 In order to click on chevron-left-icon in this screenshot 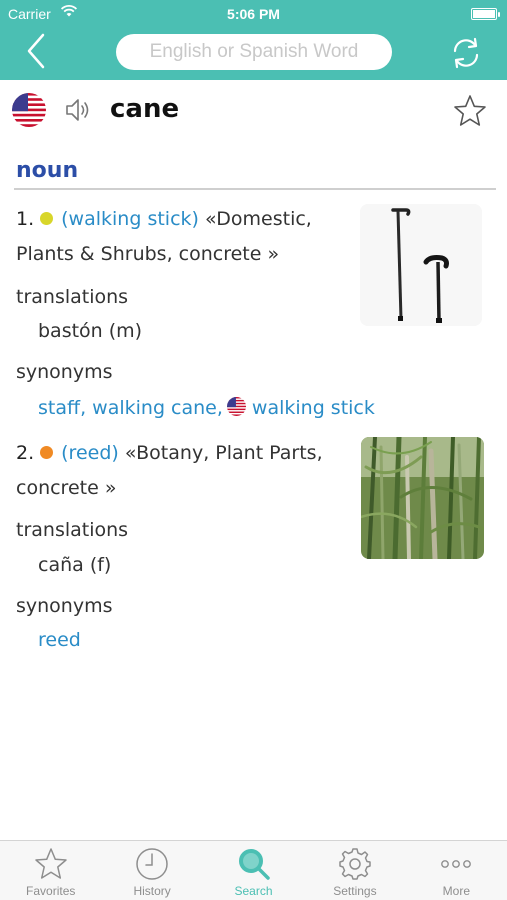, I will do `click(36, 51)`.